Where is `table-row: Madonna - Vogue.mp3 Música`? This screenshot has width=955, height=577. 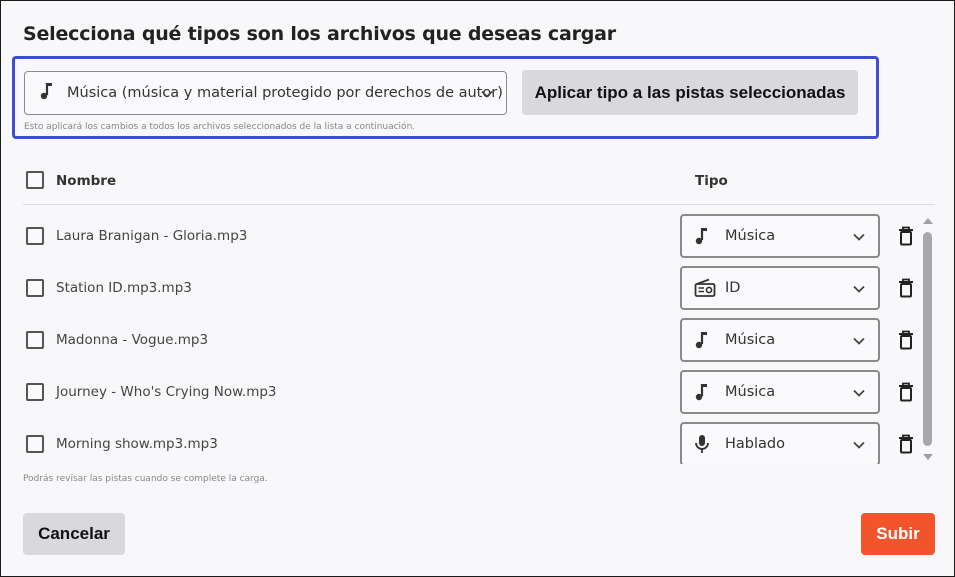 table-row: Madonna - Vogue.mp3 Música is located at coordinates (468, 341).